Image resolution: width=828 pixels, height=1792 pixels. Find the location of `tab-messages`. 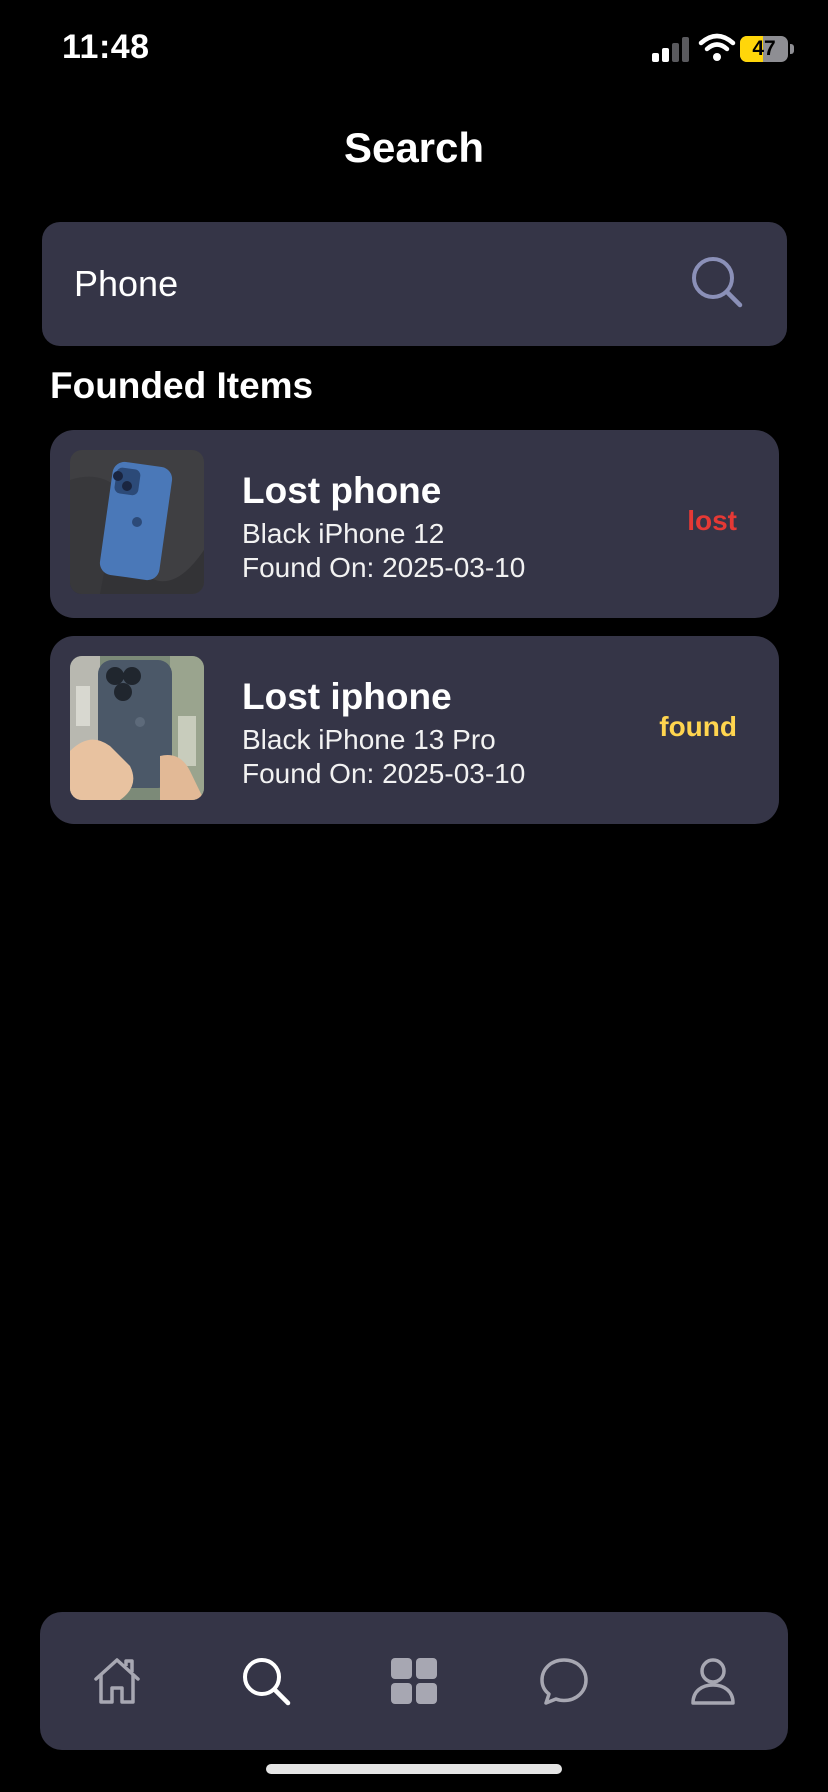

tab-messages is located at coordinates (564, 1681).